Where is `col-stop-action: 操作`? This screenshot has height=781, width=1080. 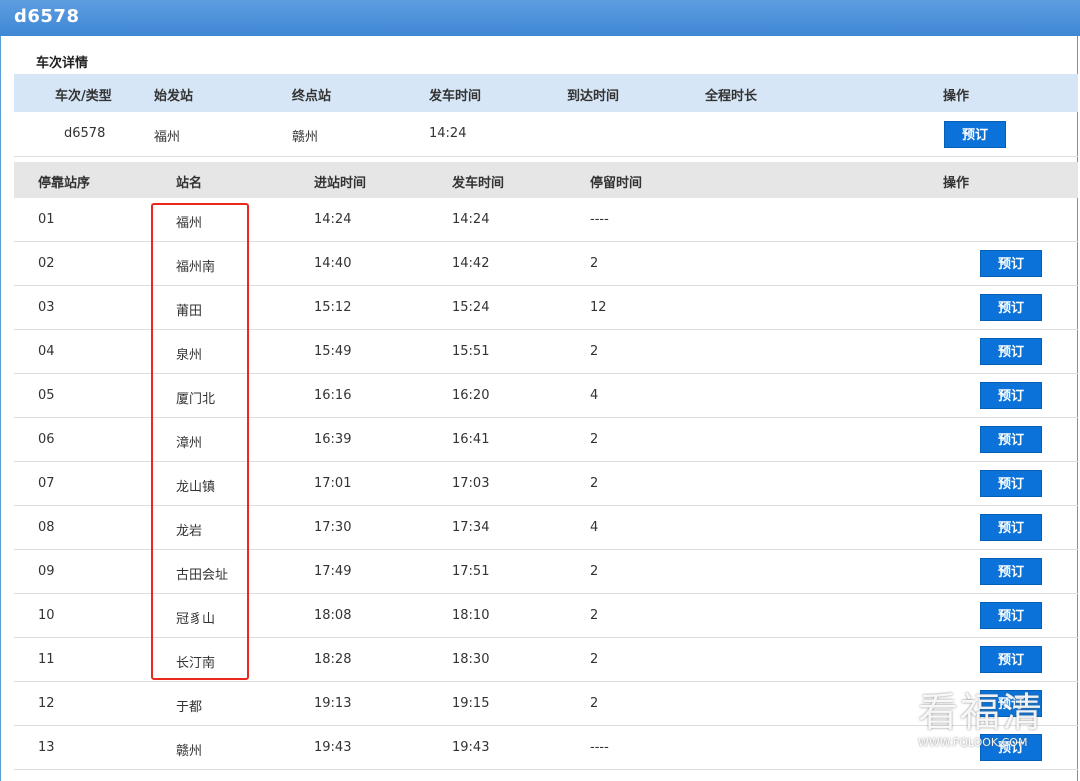
col-stop-action: 操作 is located at coordinates (956, 183).